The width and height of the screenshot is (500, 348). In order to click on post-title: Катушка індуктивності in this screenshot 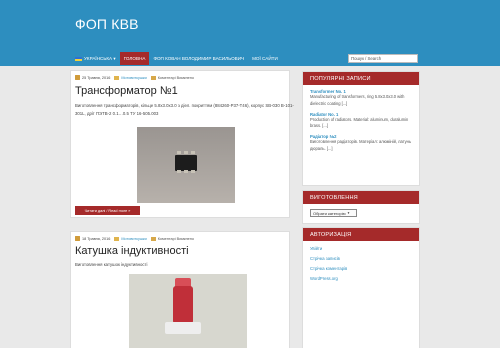, I will do `click(132, 251)`.